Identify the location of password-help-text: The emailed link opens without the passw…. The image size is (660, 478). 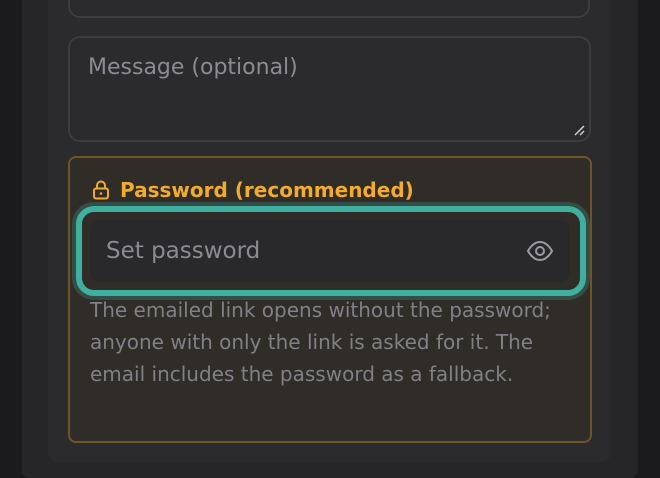
(320, 342).